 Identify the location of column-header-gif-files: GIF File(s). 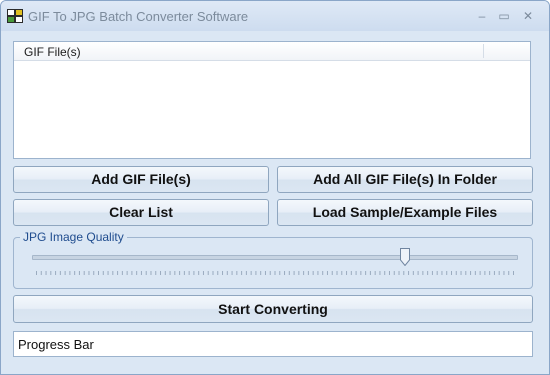
(52, 52).